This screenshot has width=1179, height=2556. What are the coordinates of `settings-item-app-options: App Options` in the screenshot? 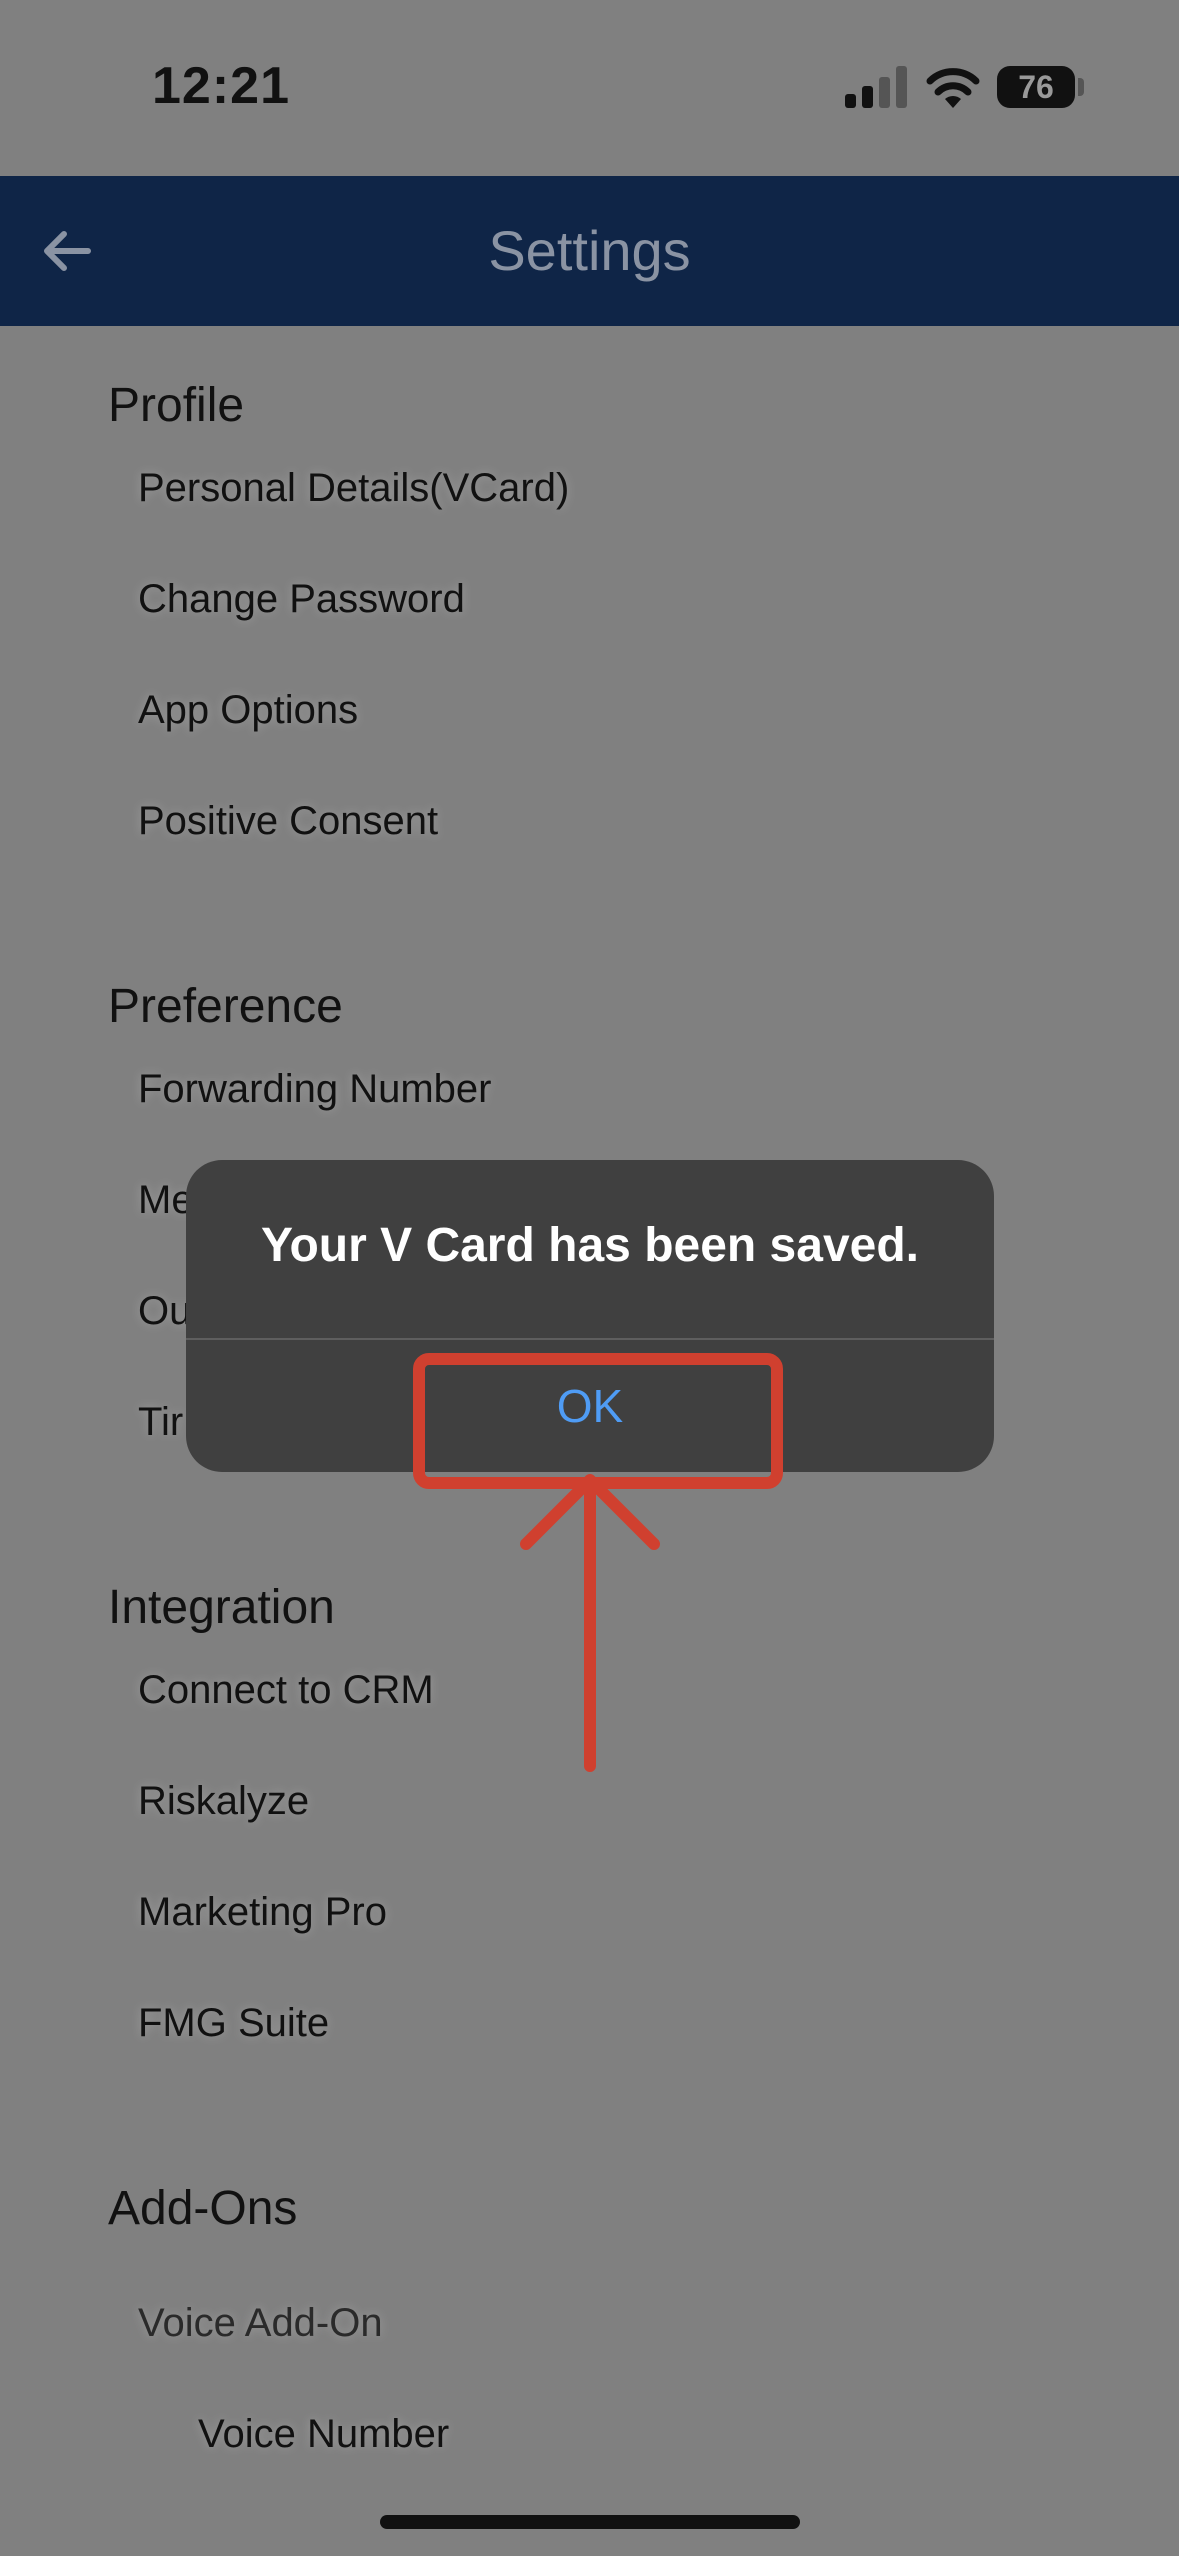 It's located at (248, 710).